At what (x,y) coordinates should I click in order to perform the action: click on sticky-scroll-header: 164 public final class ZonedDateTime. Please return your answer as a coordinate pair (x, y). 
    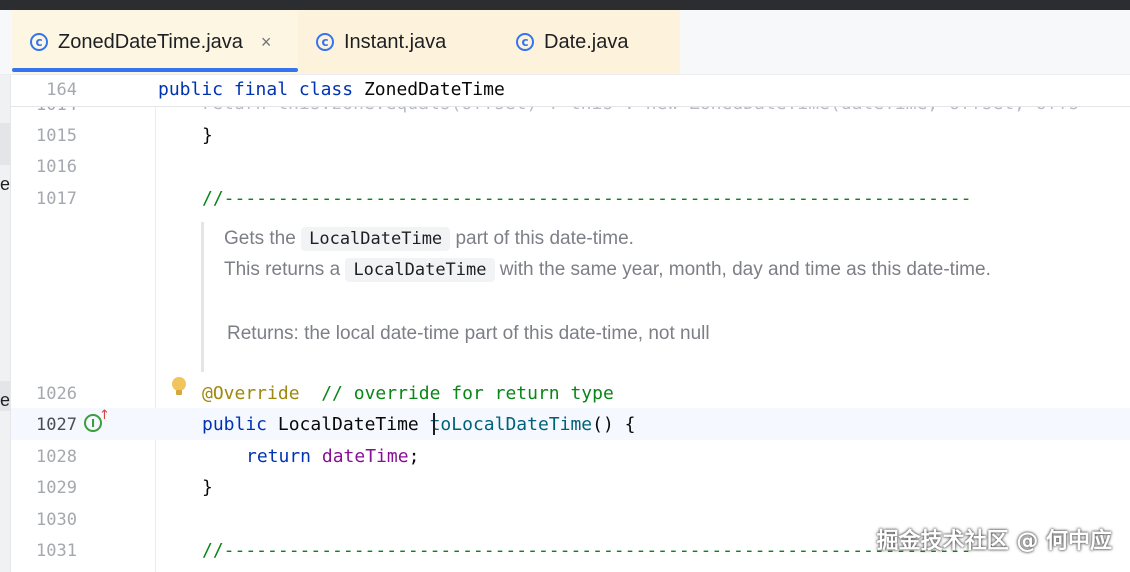
    Looking at the image, I should click on (570, 91).